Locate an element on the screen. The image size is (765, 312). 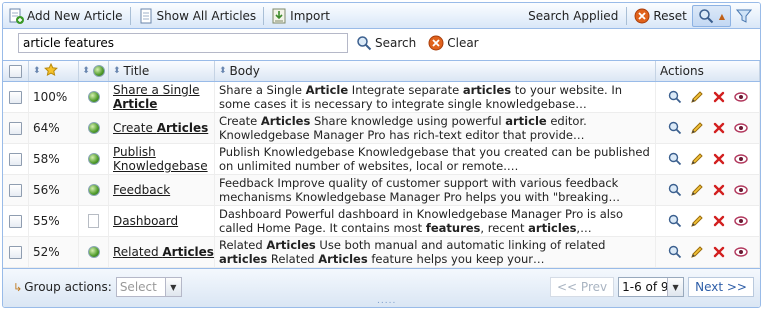
body-header: ⬍ Body is located at coordinates (435, 71).